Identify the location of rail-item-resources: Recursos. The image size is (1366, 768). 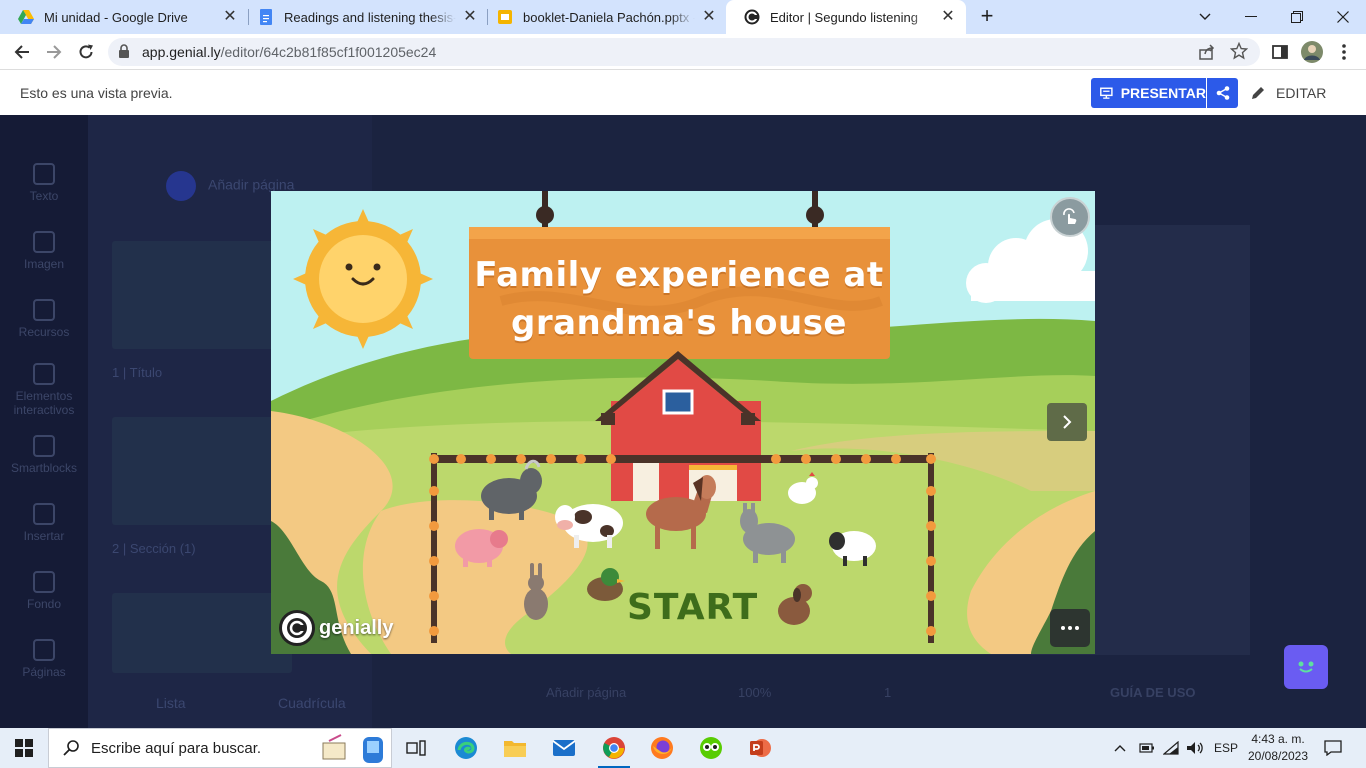
(44, 319).